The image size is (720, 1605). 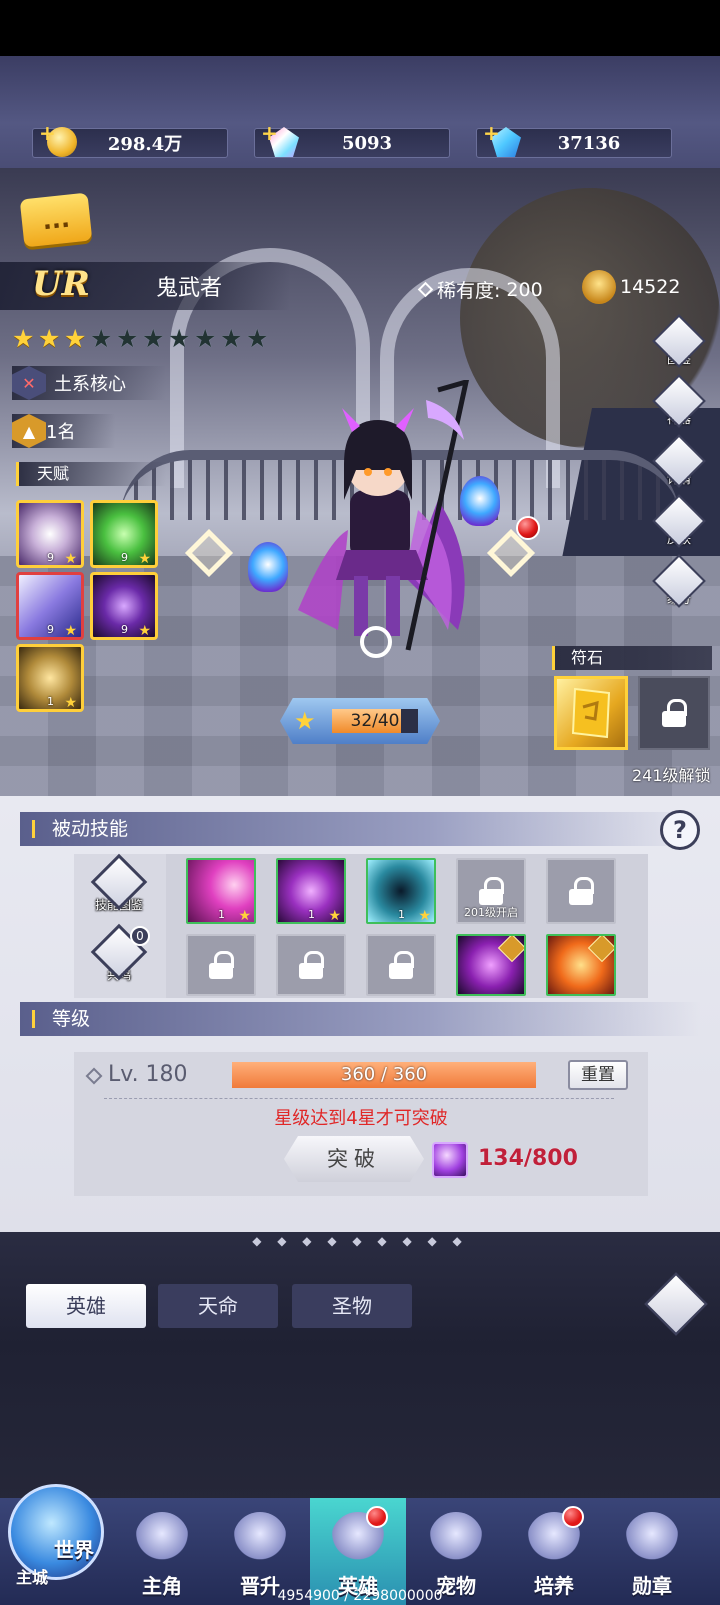 What do you see at coordinates (361, 925) in the screenshot?
I see `passive-skills-grid: 技能图鉴 共鸣 0 1★ 1★ 1★ 201级开启` at bounding box center [361, 925].